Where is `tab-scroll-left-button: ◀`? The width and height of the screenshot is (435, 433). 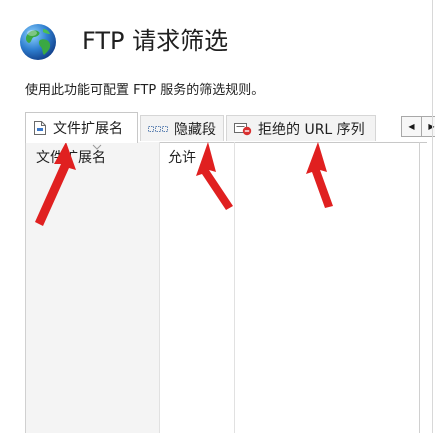 tab-scroll-left-button: ◀ is located at coordinates (411, 126).